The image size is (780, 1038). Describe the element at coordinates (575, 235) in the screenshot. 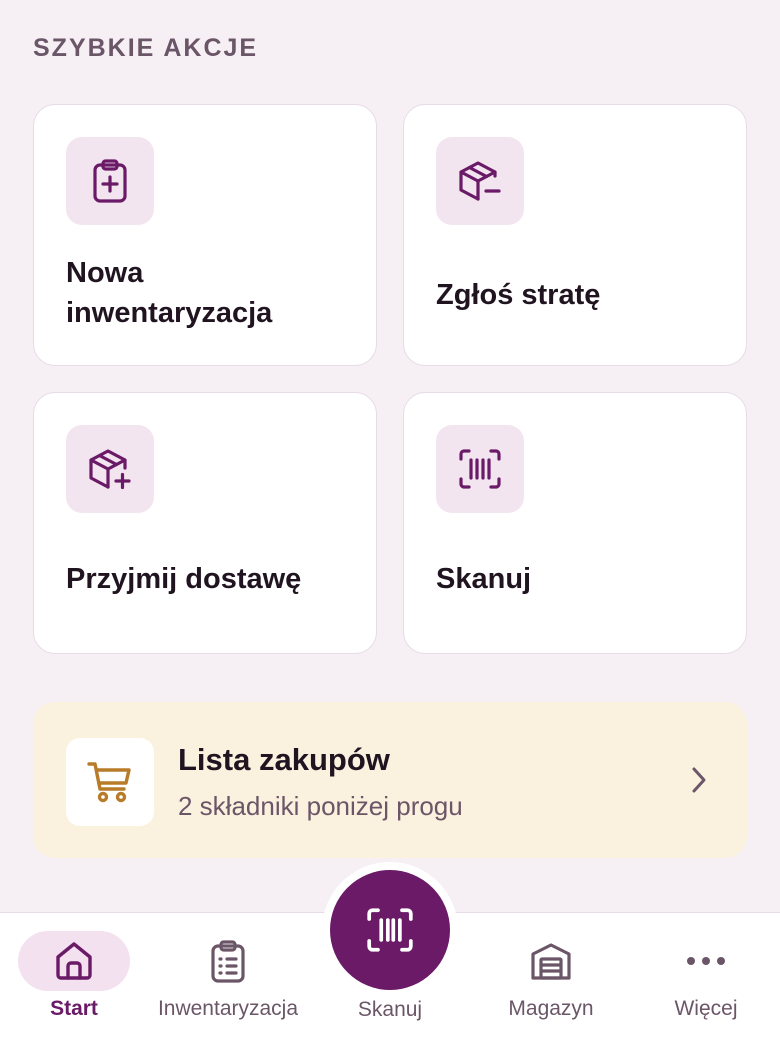

I see `quick-action-report-loss: Zgłoś stratę` at that location.